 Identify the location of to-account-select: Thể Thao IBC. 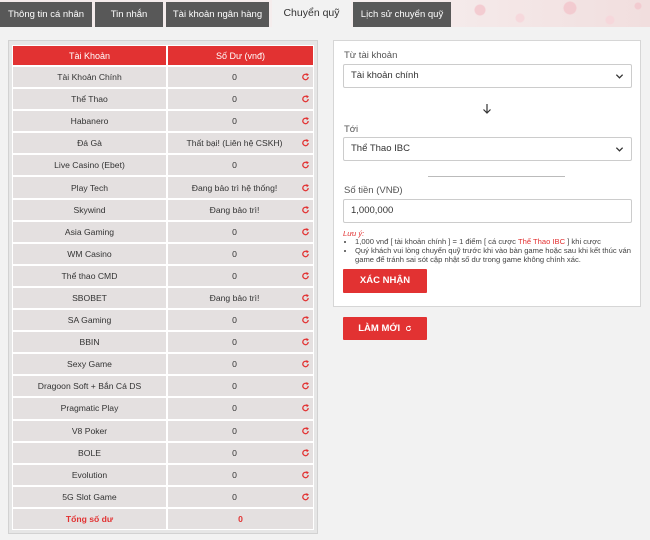
(487, 149).